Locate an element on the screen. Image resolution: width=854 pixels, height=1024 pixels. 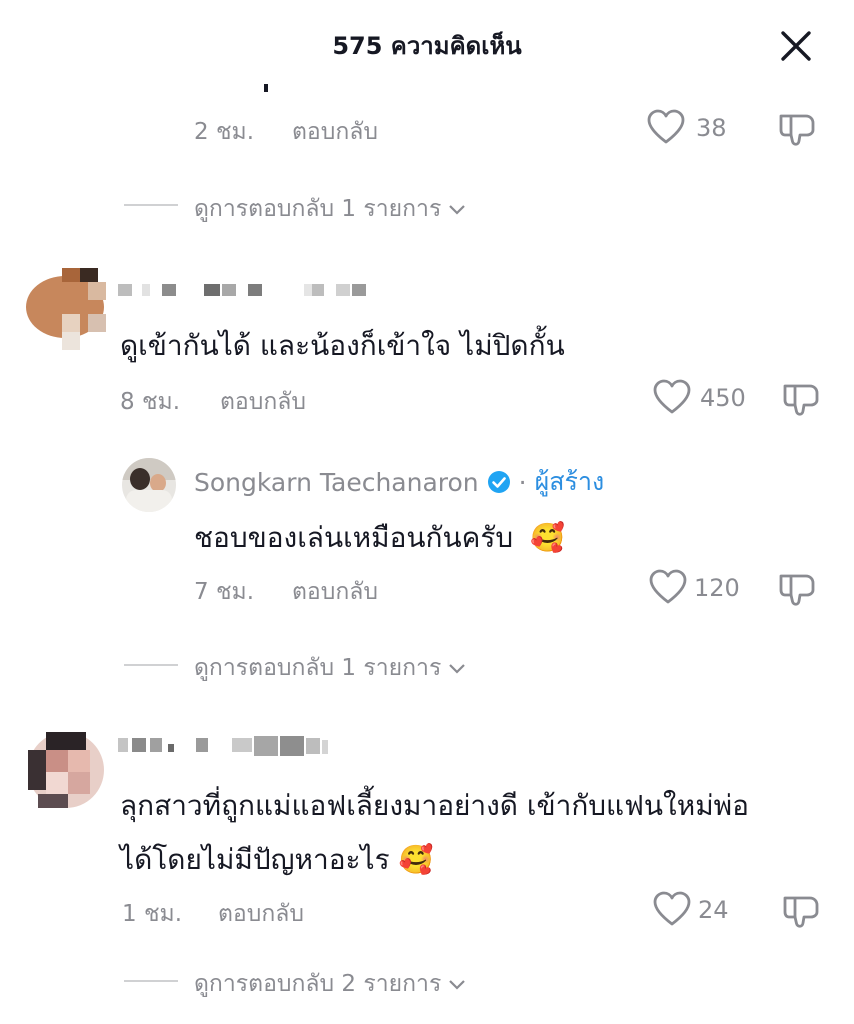
creator-badge: ผู้สร้าง is located at coordinates (569, 481).